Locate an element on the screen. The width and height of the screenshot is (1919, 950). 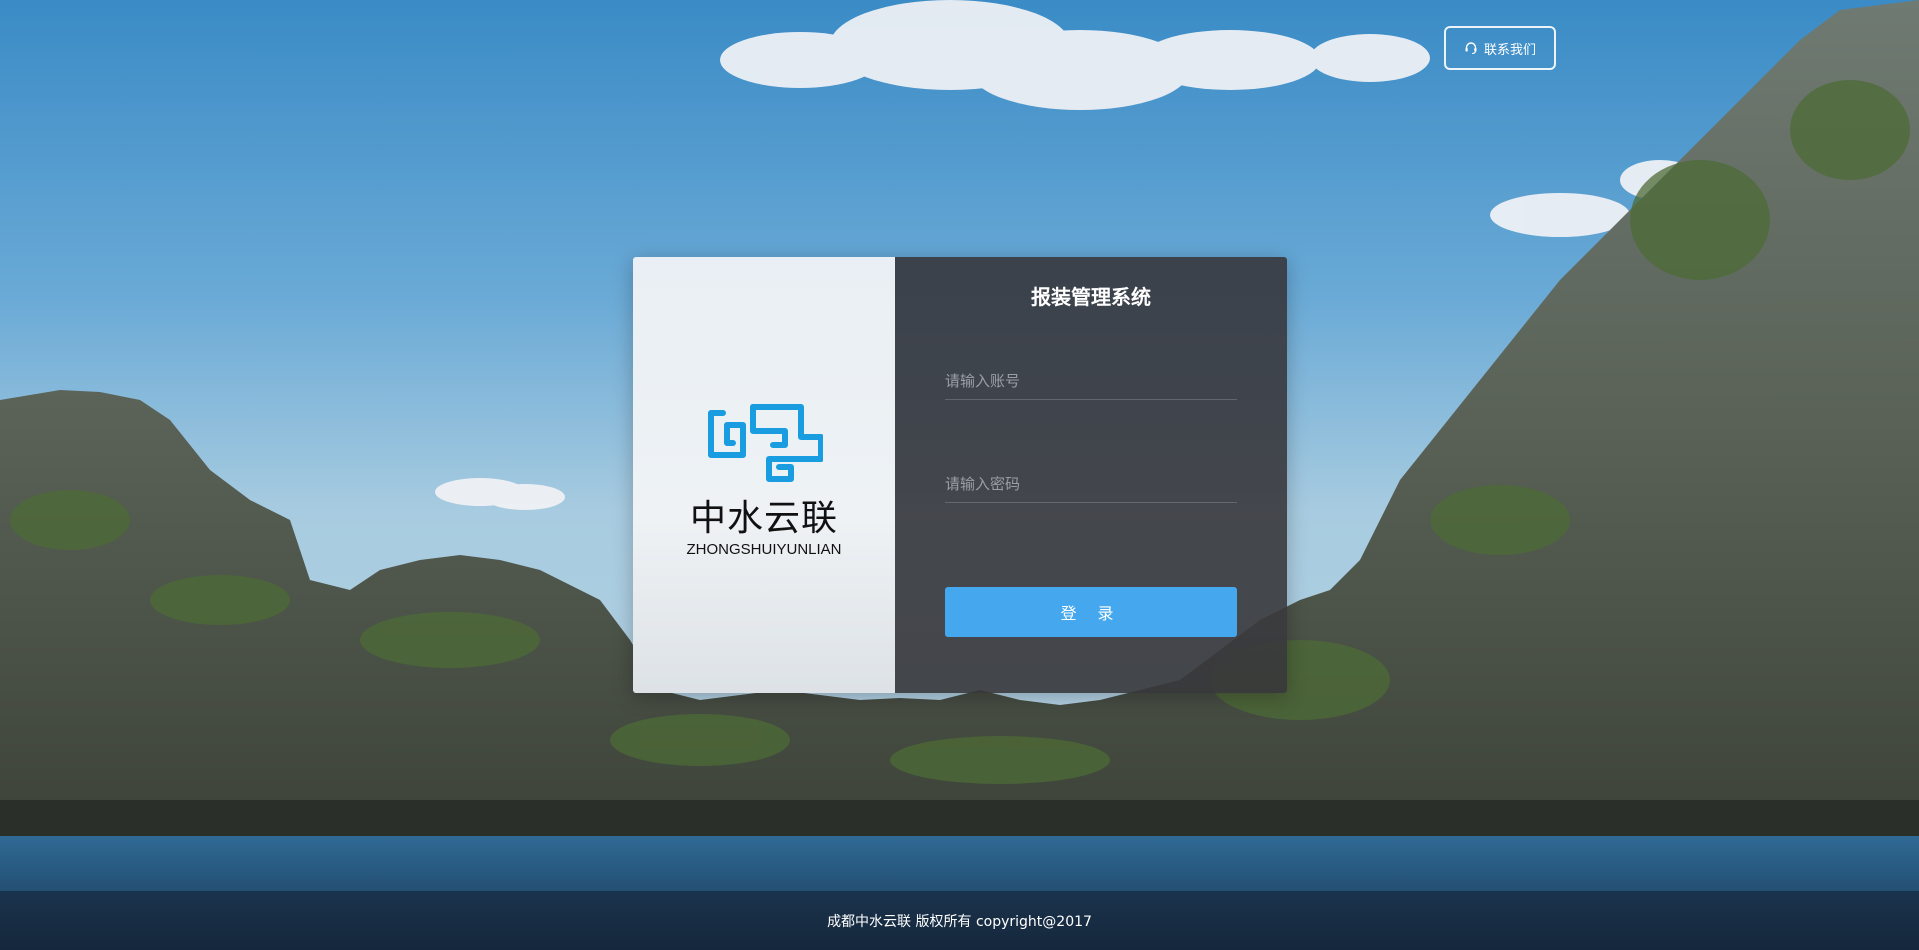
login-form: 报装管理系统 登 录 is located at coordinates (1091, 475).